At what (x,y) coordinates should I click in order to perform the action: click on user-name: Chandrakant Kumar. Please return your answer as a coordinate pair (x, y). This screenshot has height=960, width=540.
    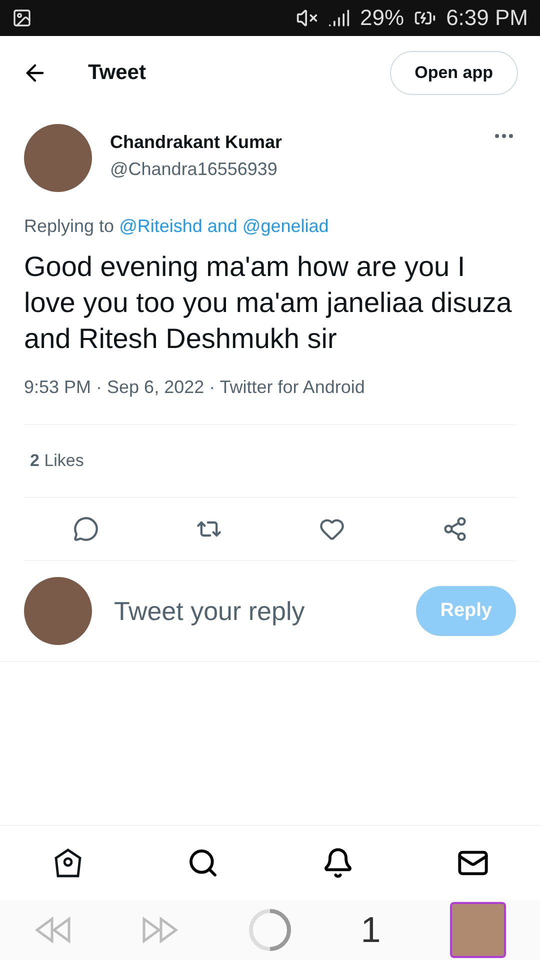
    Looking at the image, I should click on (292, 142).